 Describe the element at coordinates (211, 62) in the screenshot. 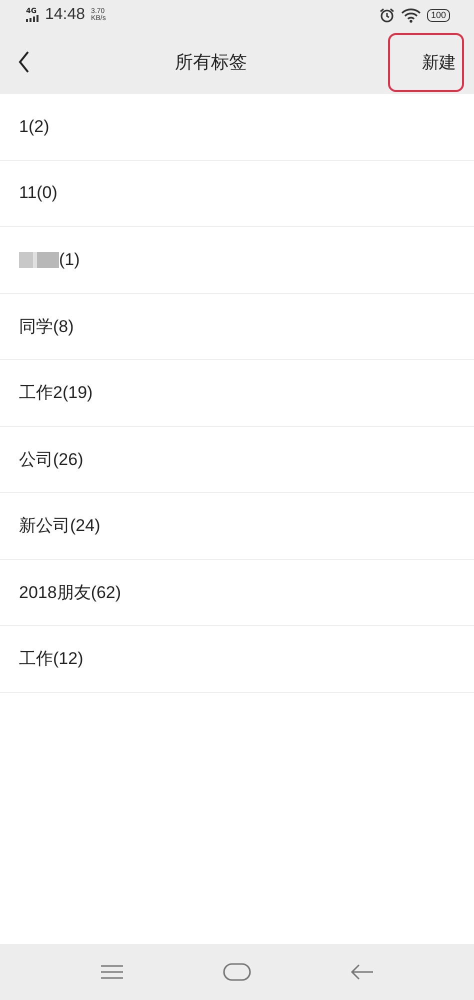

I see `page-title: 所有标签` at that location.